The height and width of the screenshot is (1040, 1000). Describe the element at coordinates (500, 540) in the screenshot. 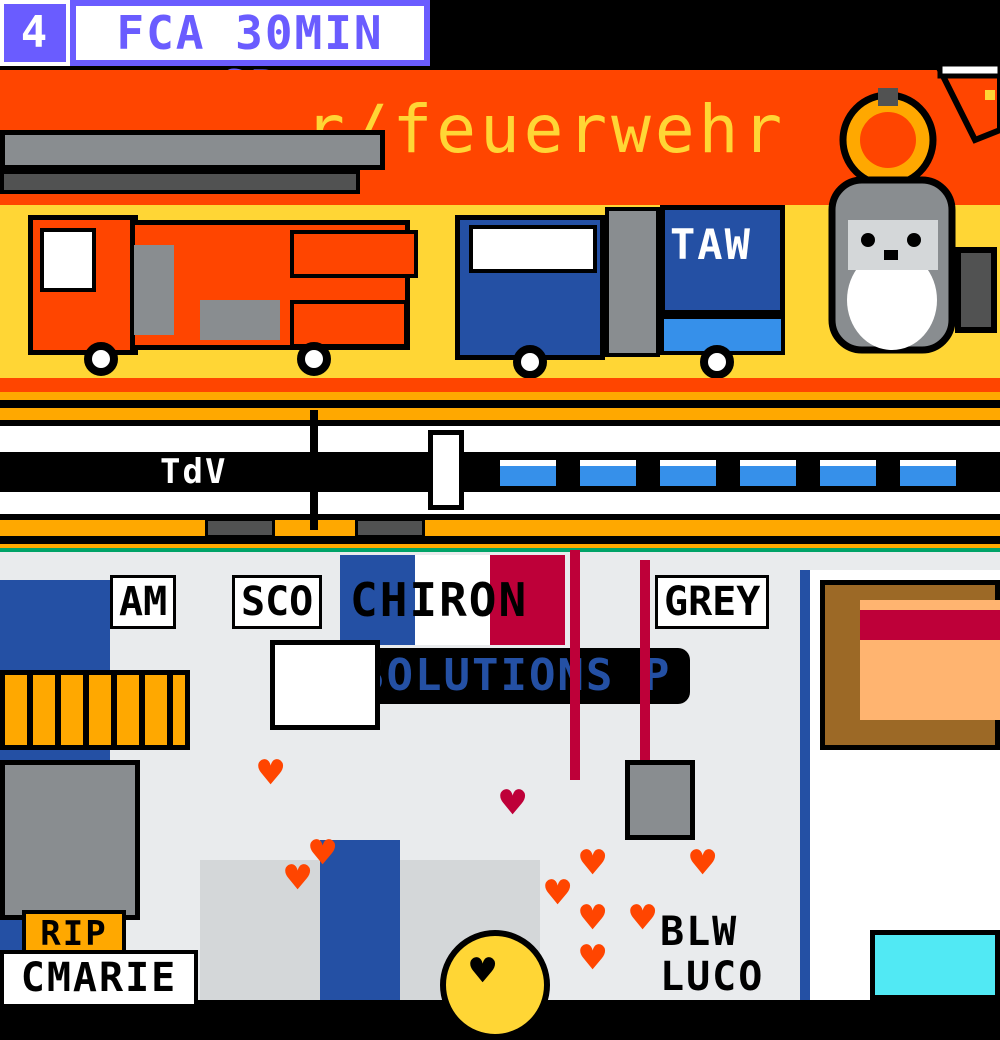

I see `track-bottom` at that location.